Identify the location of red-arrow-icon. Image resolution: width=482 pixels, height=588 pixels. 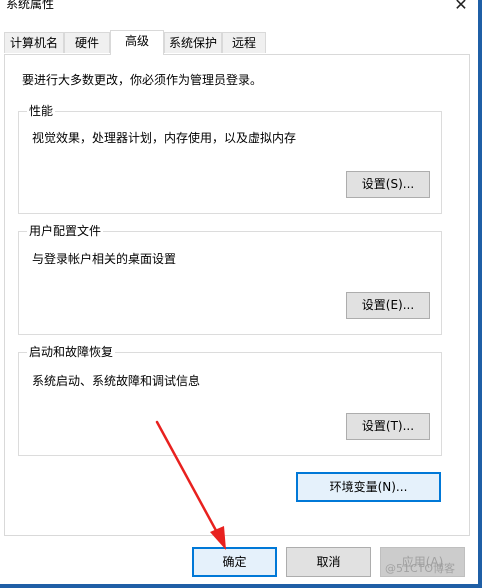
(190, 485).